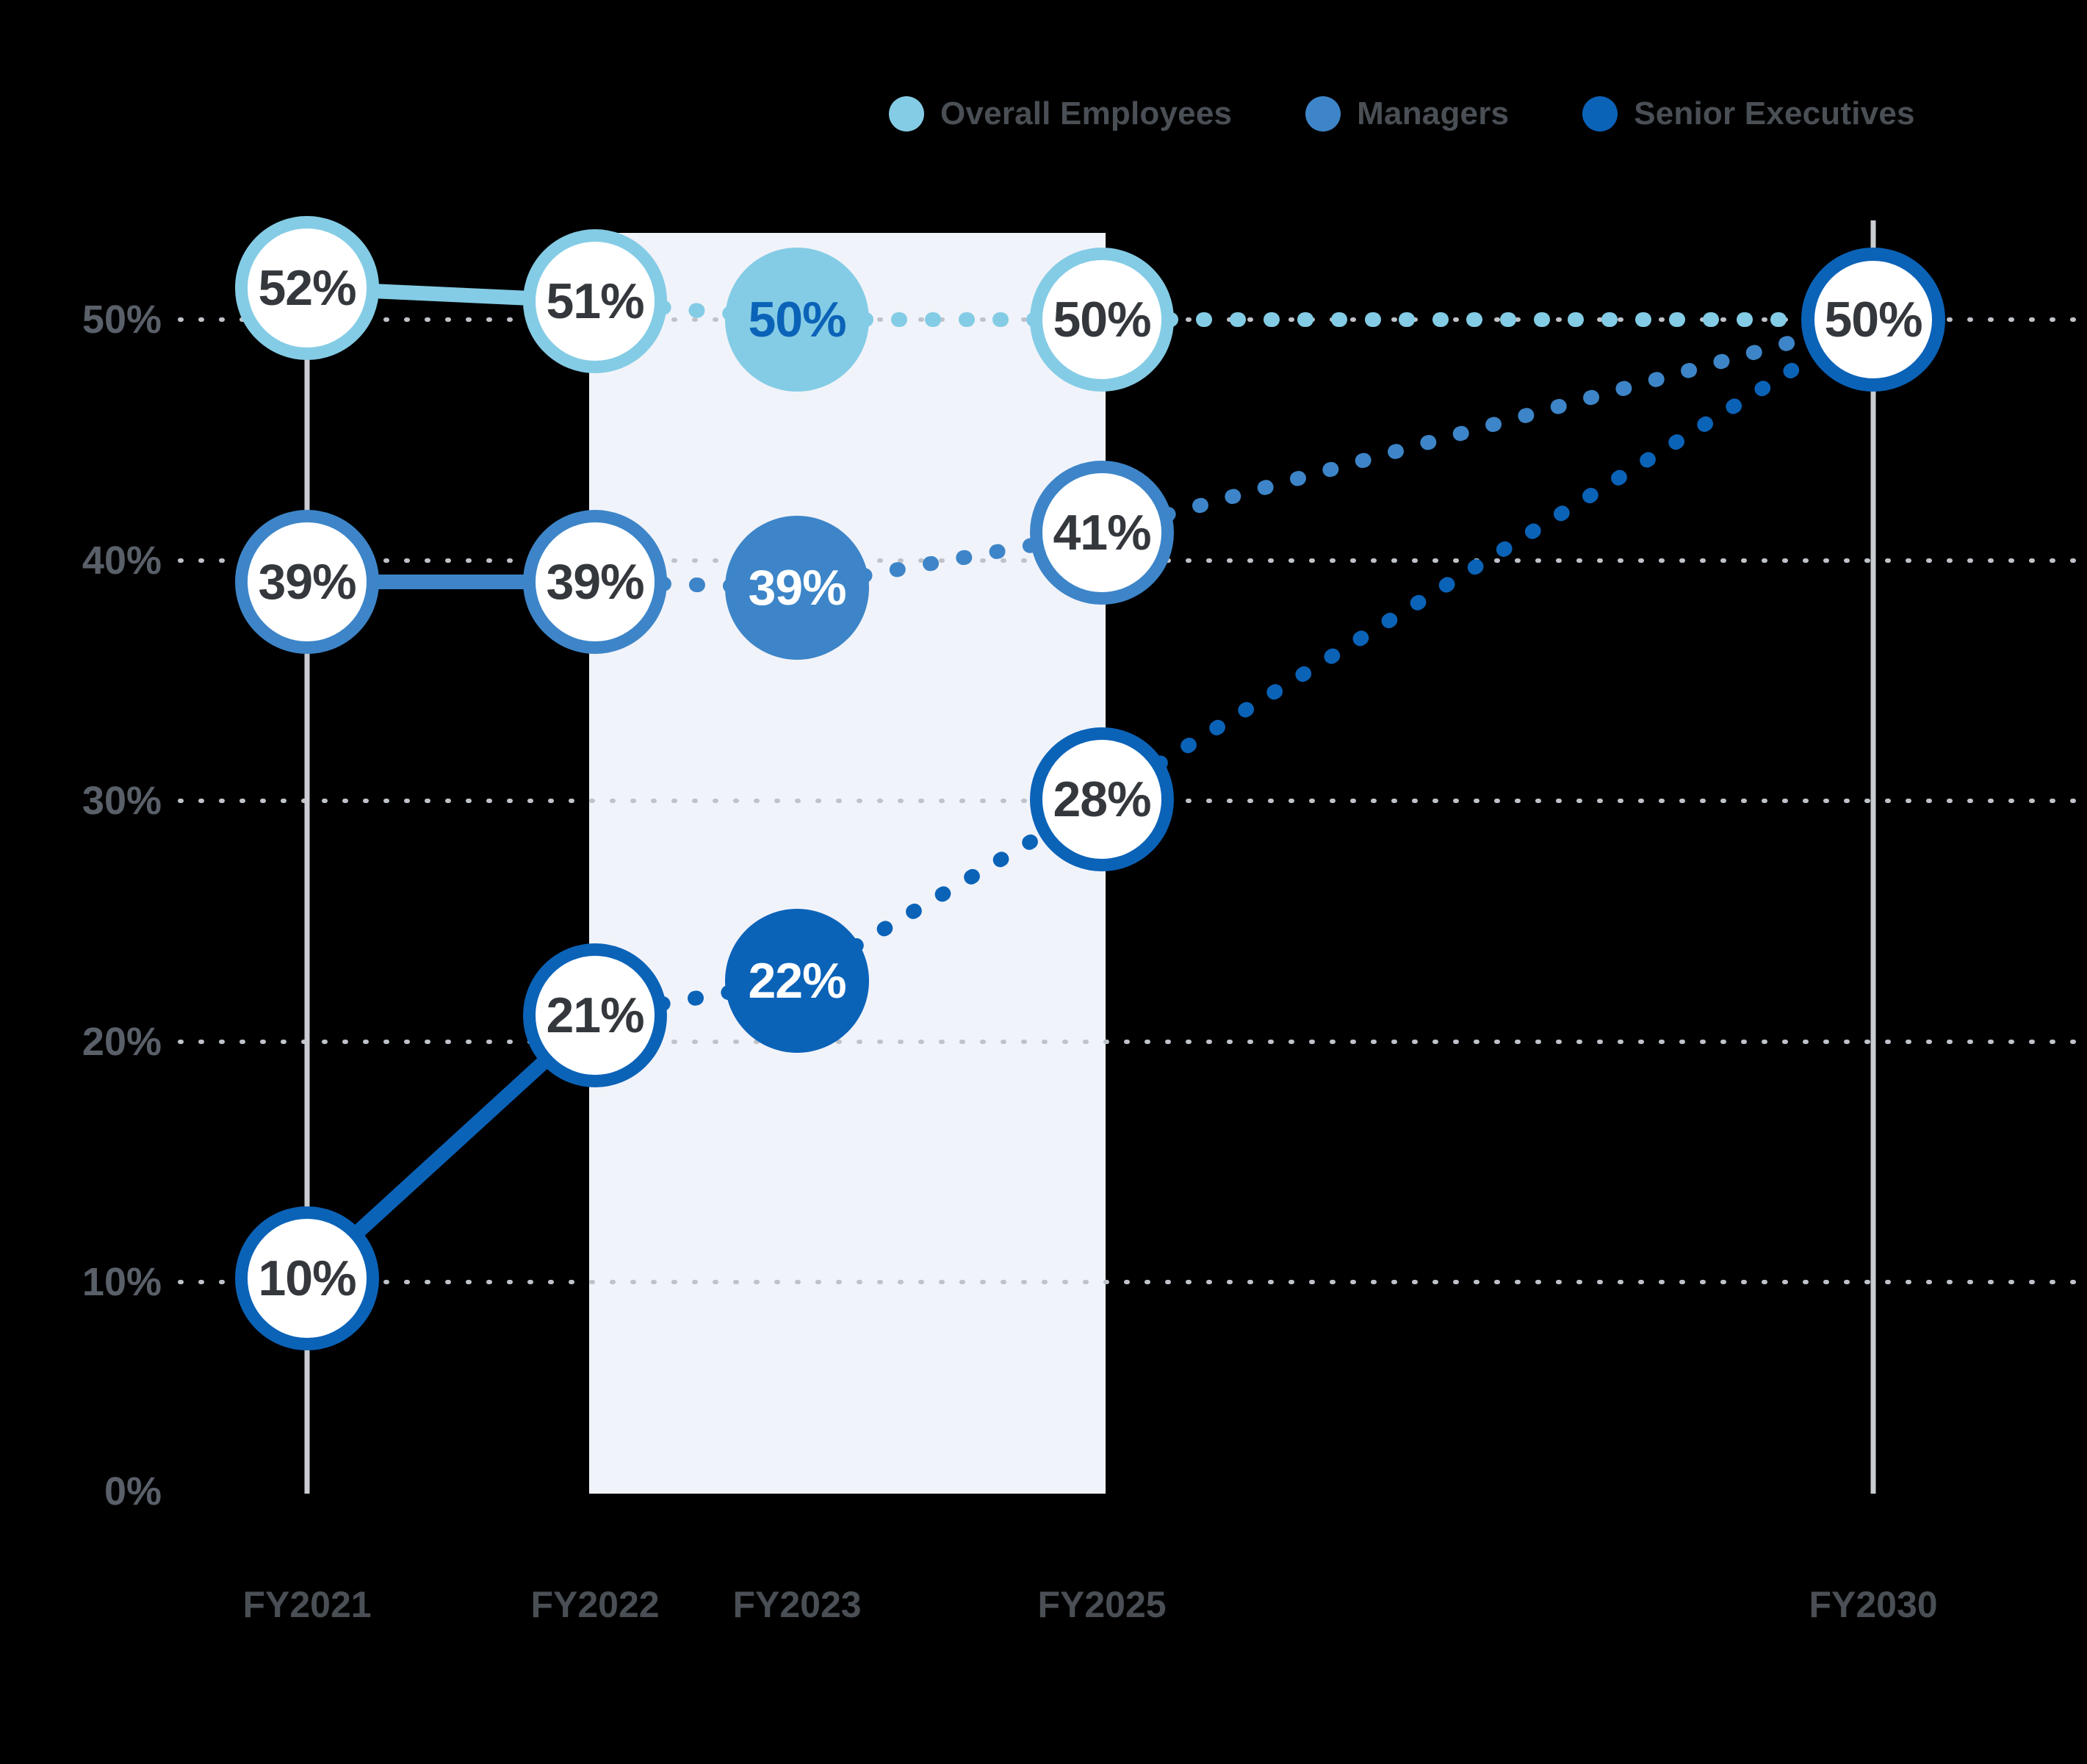 This screenshot has width=2087, height=1764. I want to click on data-point-label: 41%, so click(1102, 533).